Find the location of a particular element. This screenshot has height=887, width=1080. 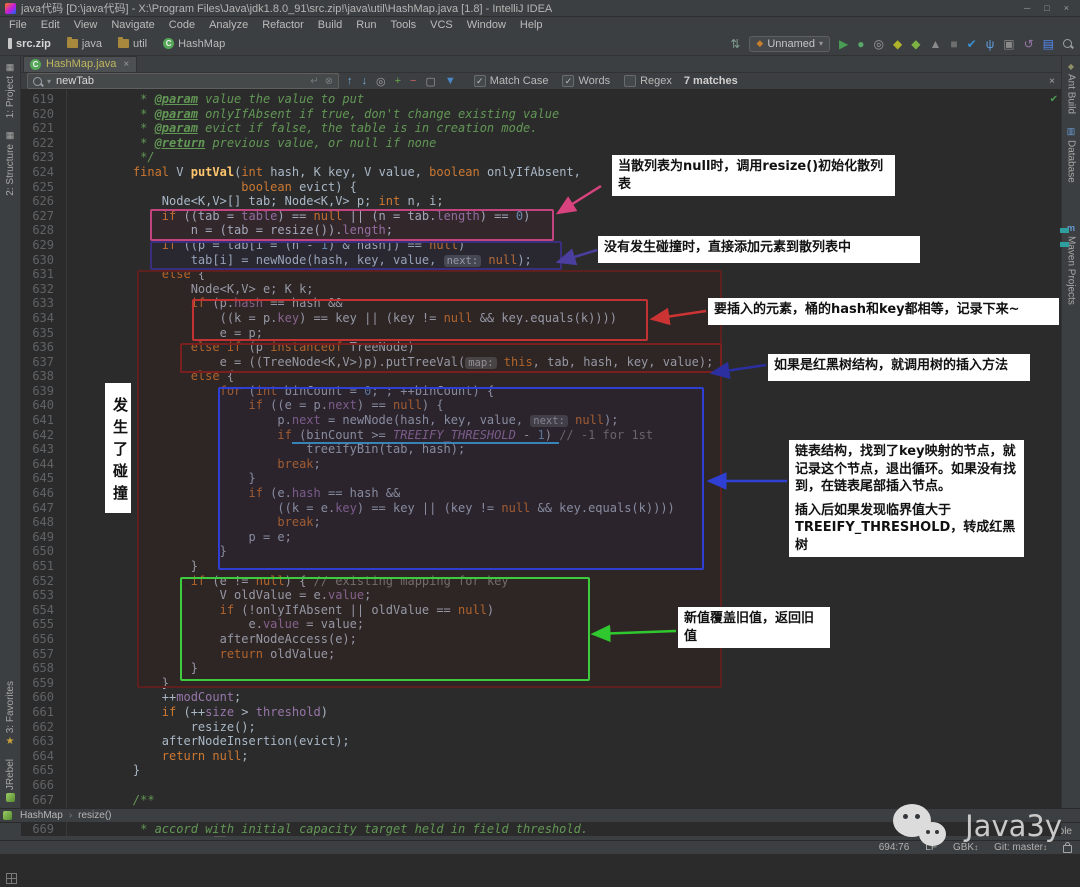

line-number: 663 is located at coordinates (43, 741).